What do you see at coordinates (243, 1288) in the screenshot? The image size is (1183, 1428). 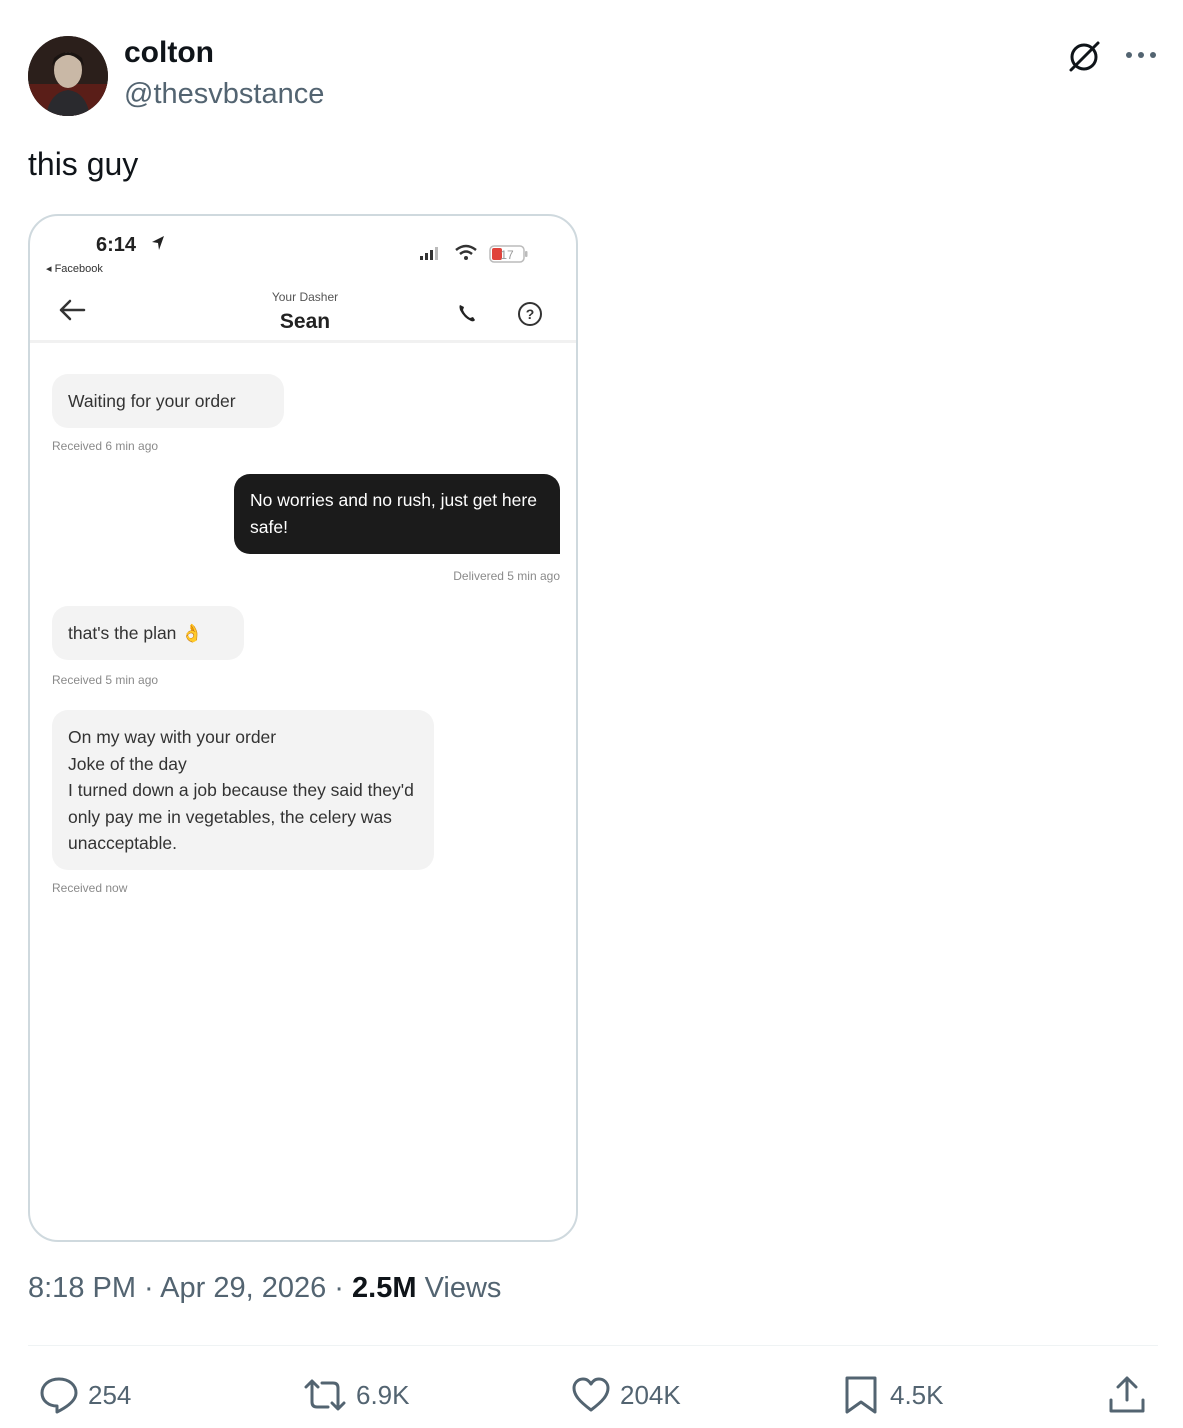 I see `tweet-date: Apr 29, 2026` at bounding box center [243, 1288].